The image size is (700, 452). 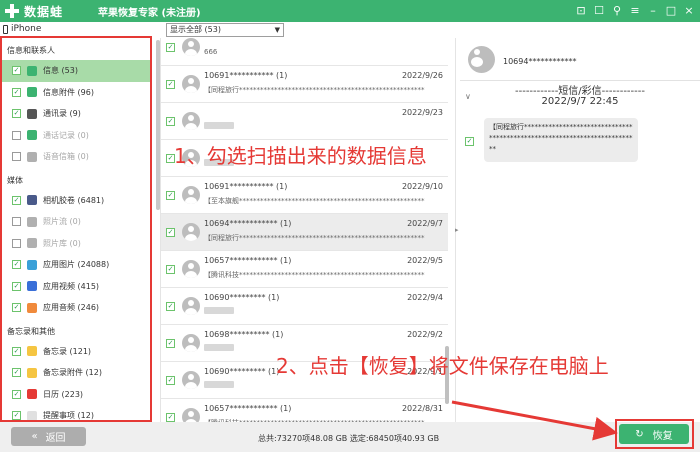 What do you see at coordinates (32, 394) in the screenshot?
I see `calendar-icon` at bounding box center [32, 394].